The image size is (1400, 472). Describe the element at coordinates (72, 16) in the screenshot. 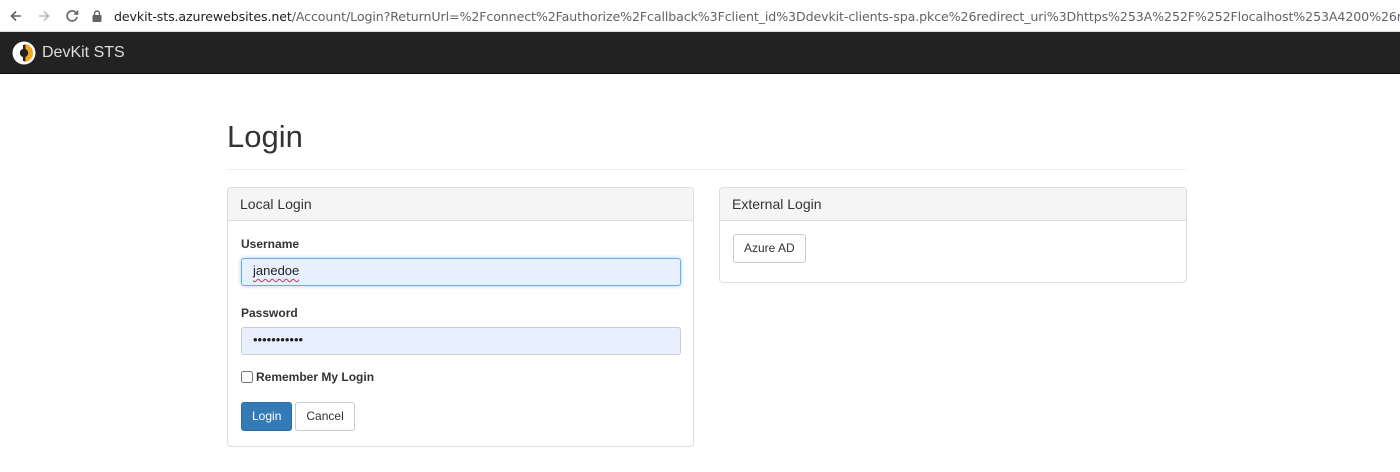

I see `reload-icon` at that location.